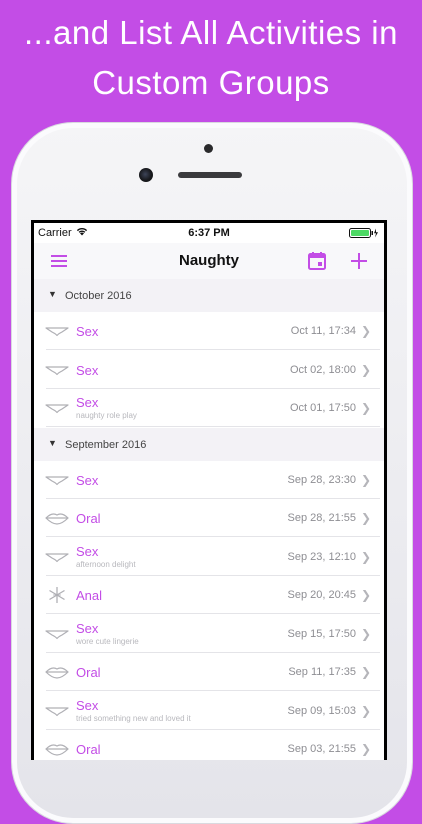 The height and width of the screenshot is (824, 422). Describe the element at coordinates (209, 331) in the screenshot. I see `activity-row: Sex Oct 11, 17:34 ❯` at that location.